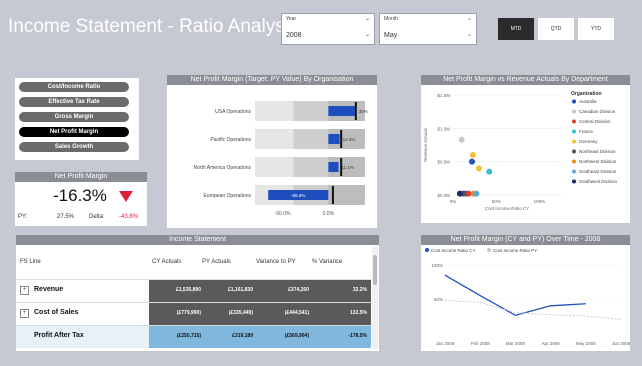 This screenshot has width=642, height=366. Describe the element at coordinates (445, 343) in the screenshot. I see `line-x-tick: Jan 2008` at that location.